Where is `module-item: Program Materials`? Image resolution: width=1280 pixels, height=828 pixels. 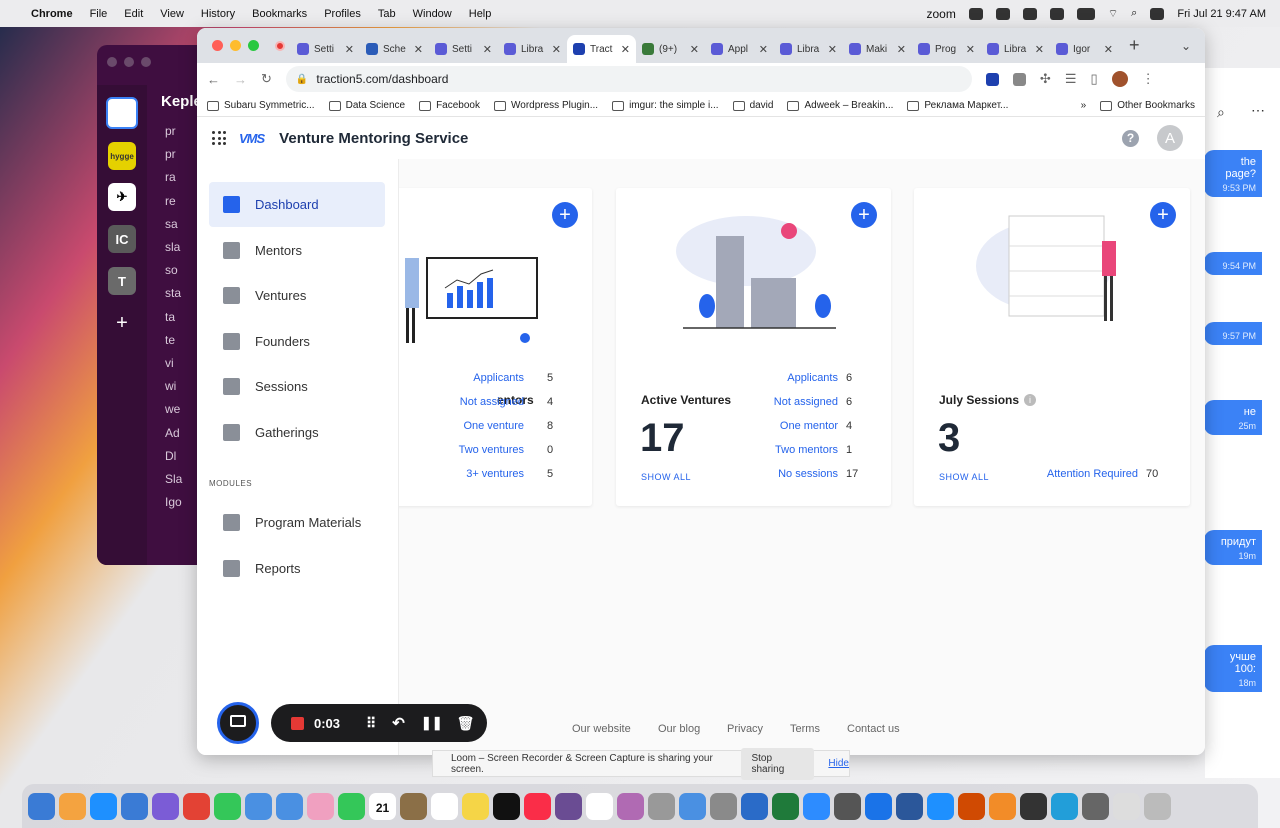 module-item: Program Materials is located at coordinates (297, 522).